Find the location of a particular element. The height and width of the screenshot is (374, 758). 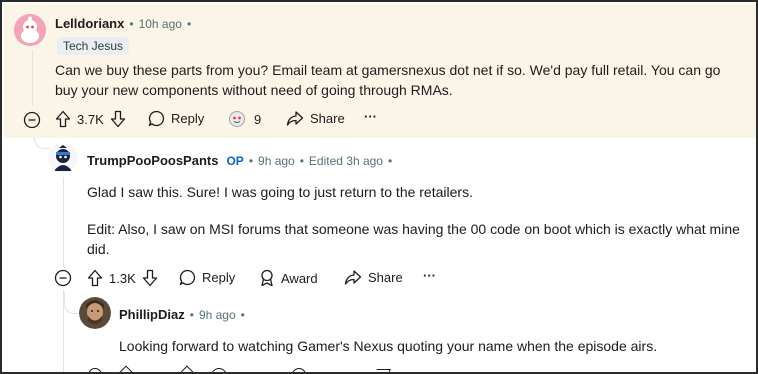

award-count: 9 is located at coordinates (258, 119).